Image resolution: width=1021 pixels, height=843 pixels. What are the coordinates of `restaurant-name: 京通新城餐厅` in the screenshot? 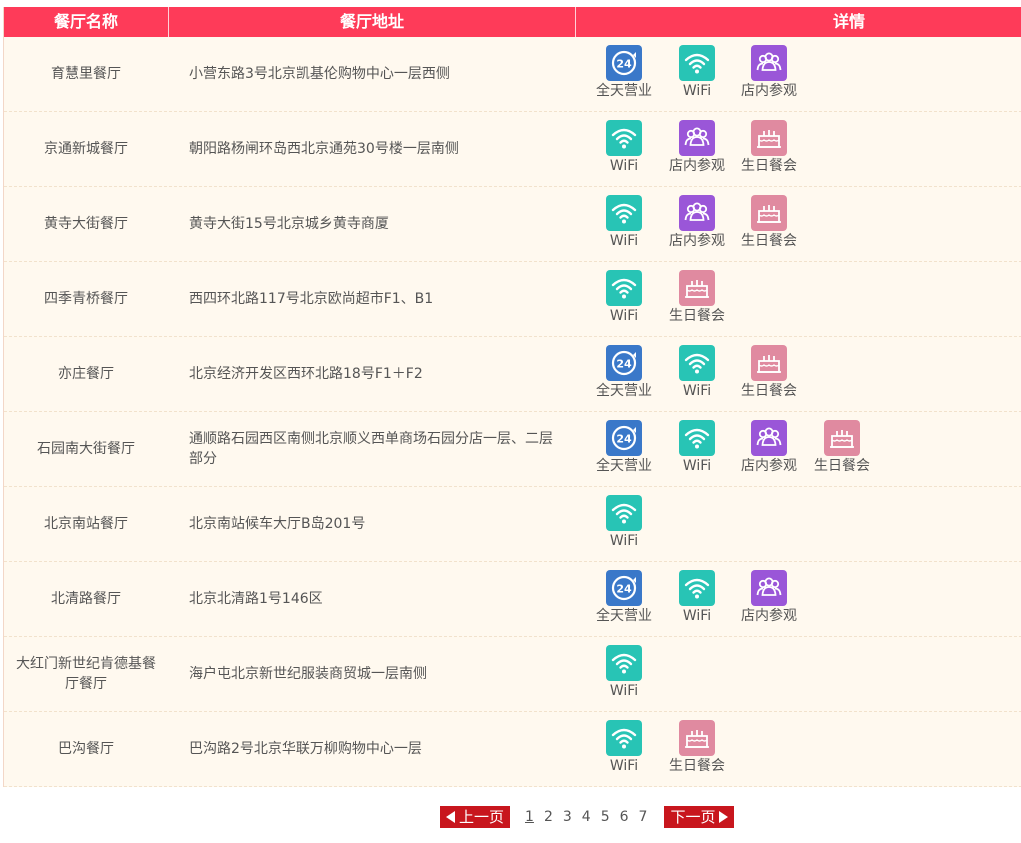 It's located at (86, 149).